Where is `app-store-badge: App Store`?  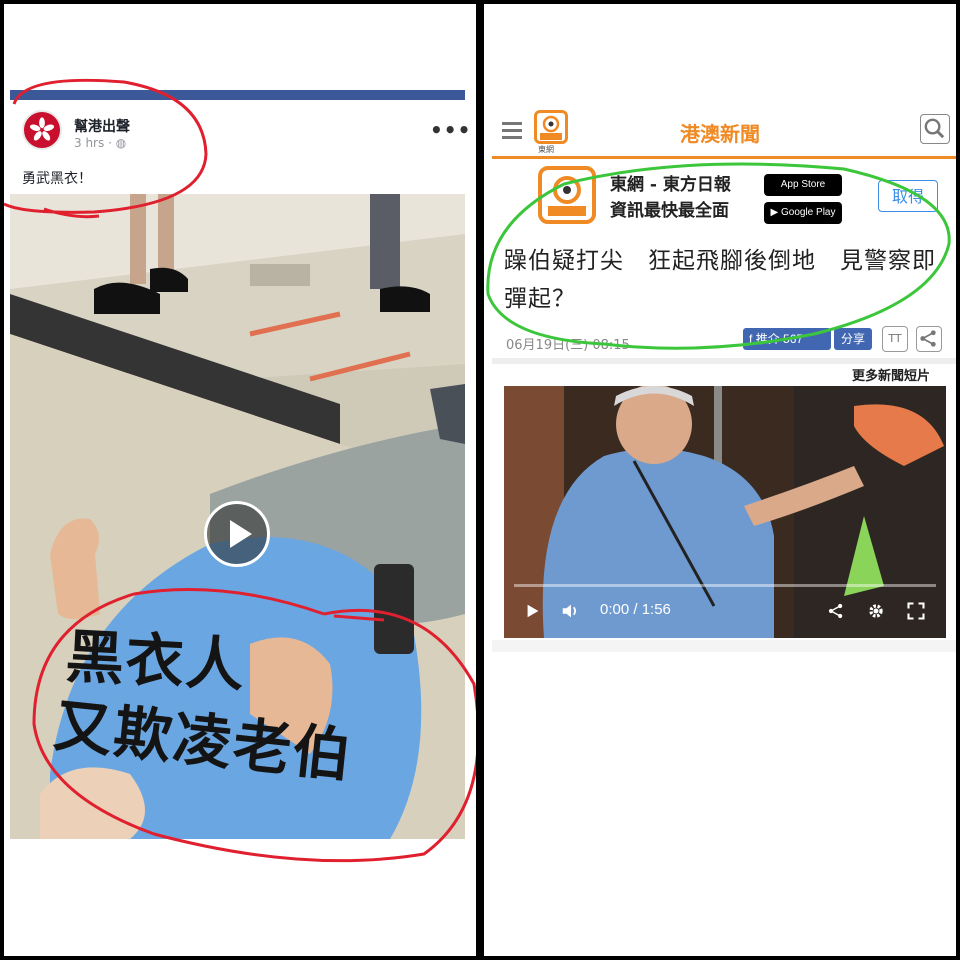 app-store-badge: App Store is located at coordinates (803, 185).